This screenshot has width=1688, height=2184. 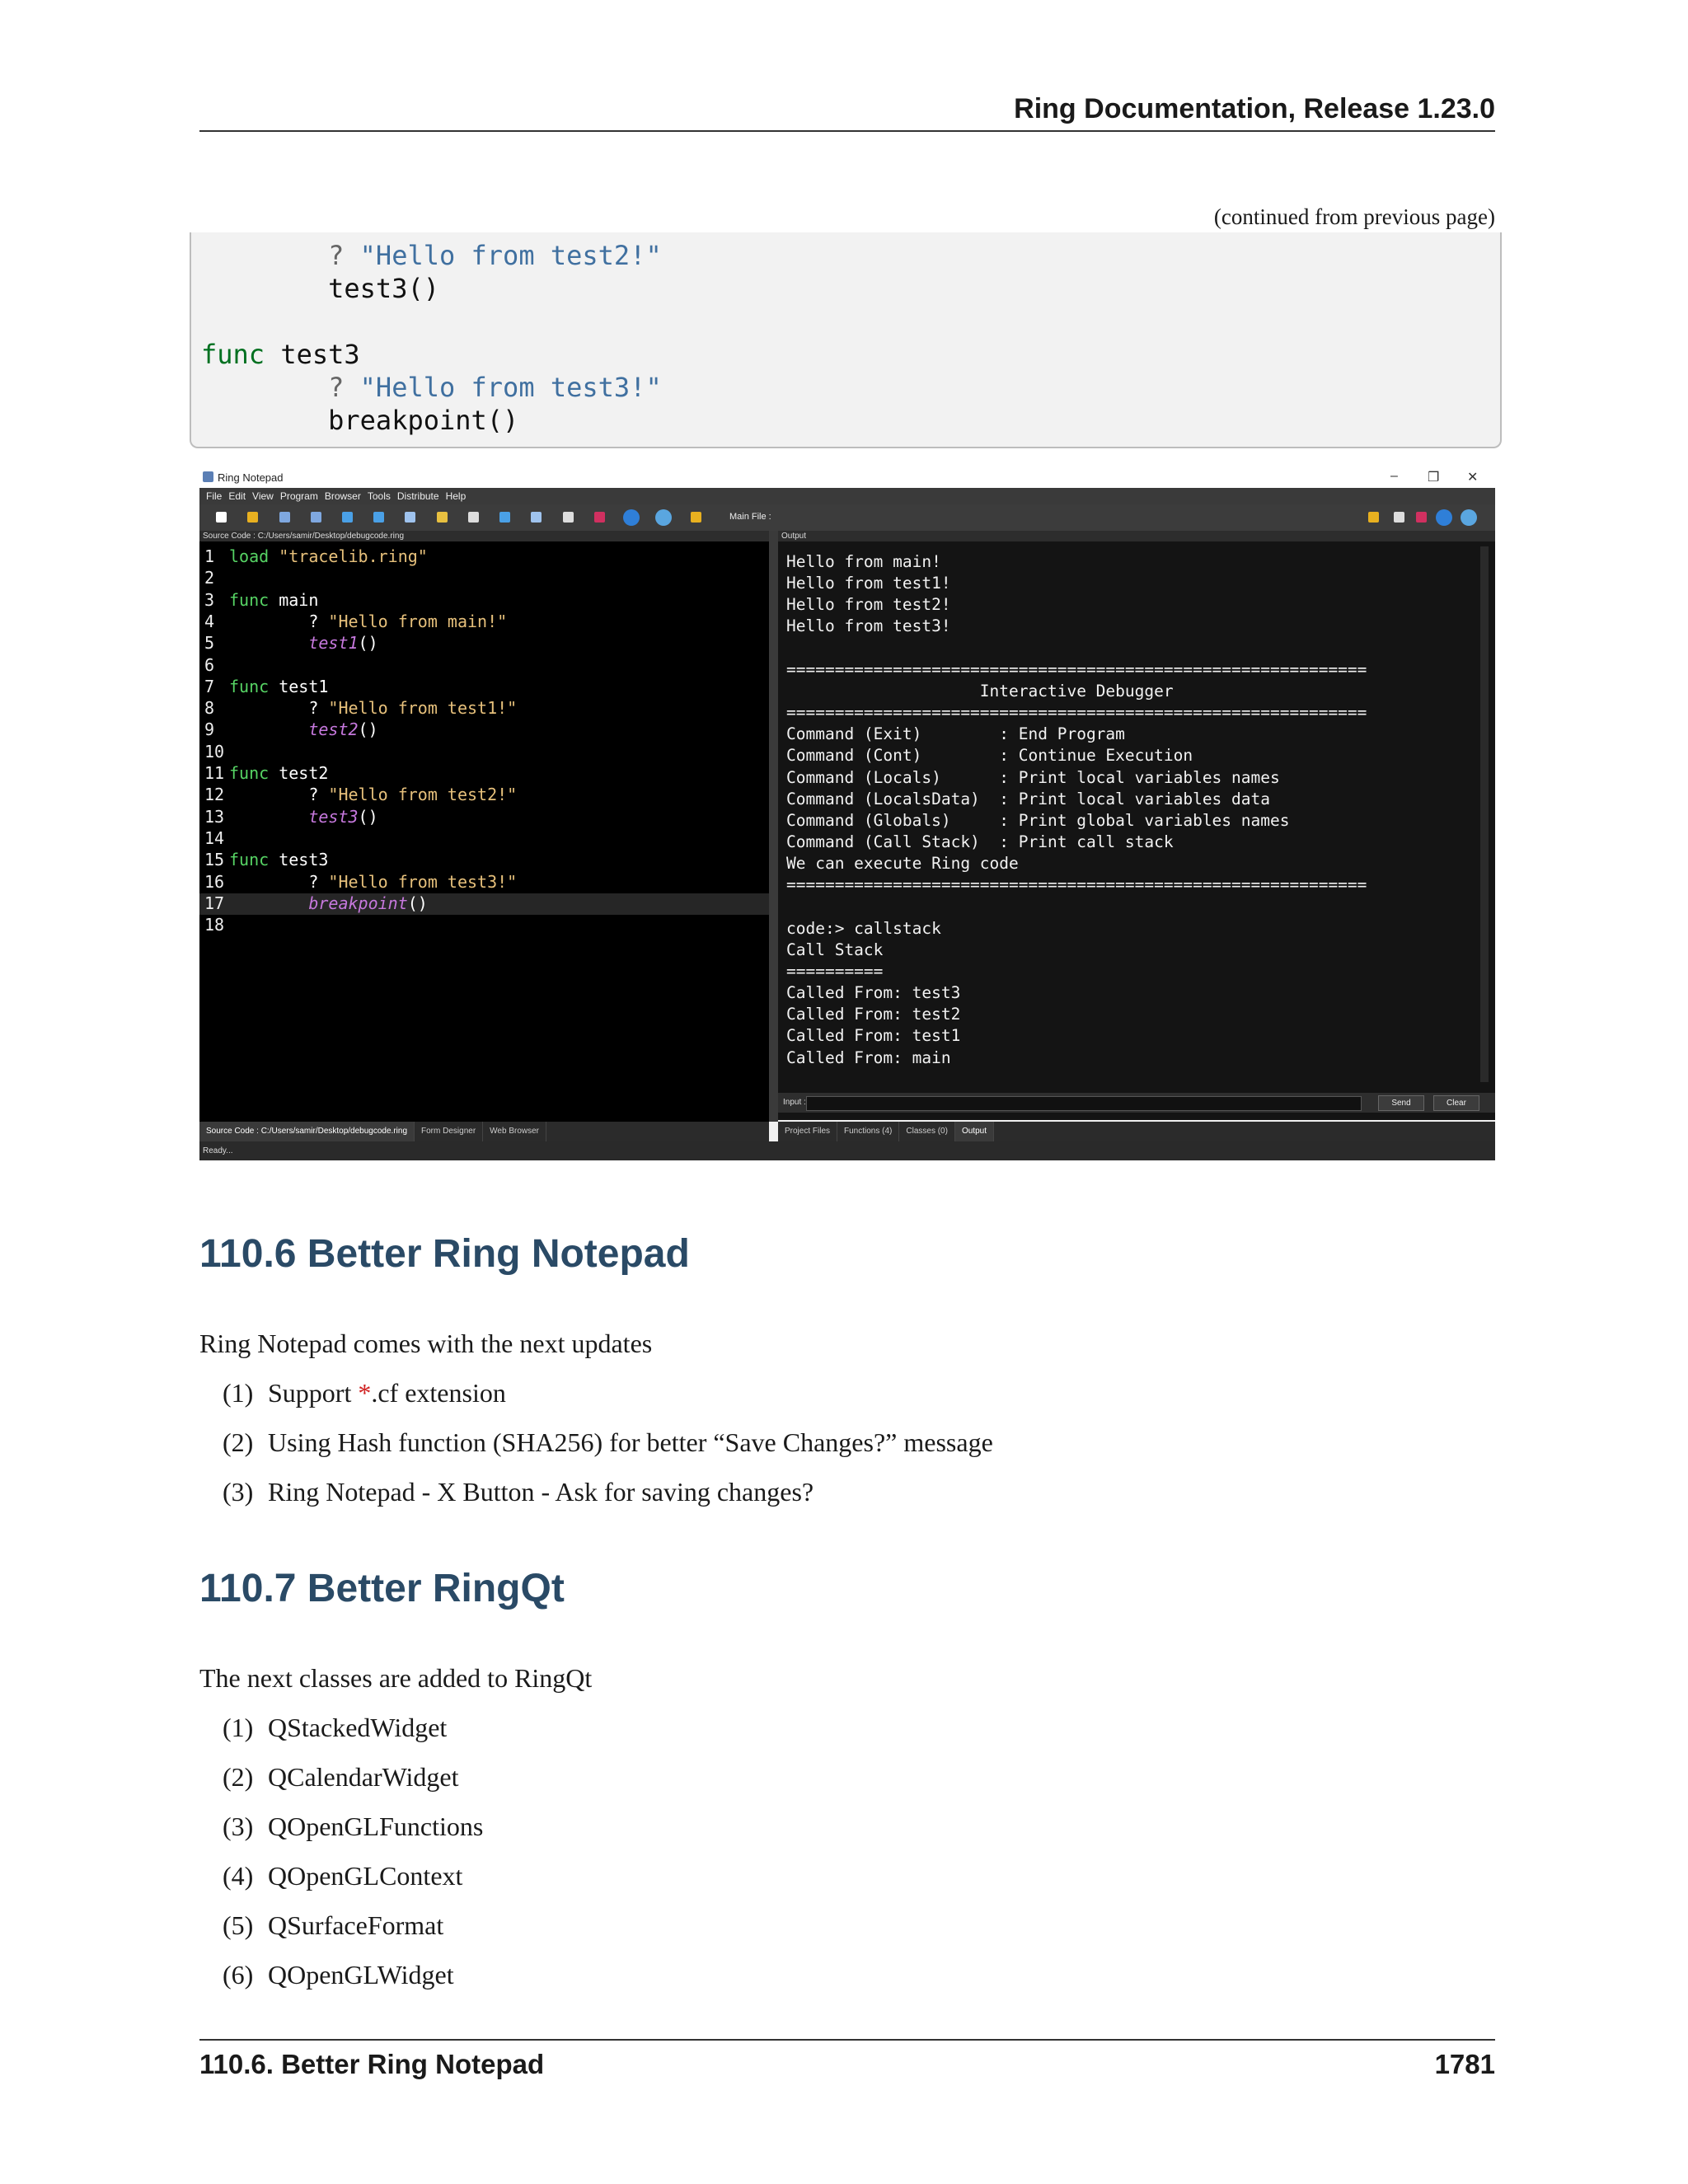 I want to click on line-number: 10, so click(x=215, y=751).